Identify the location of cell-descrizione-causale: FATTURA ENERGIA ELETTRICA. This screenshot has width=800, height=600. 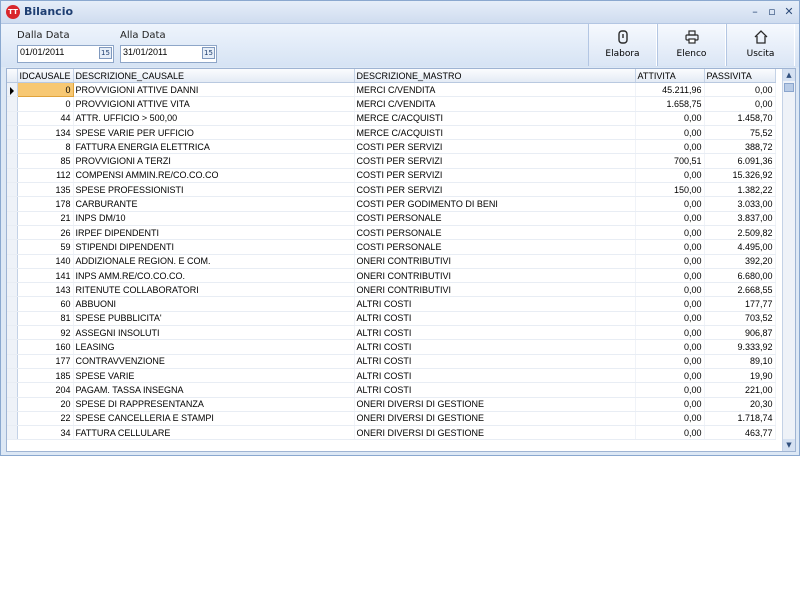
(214, 147).